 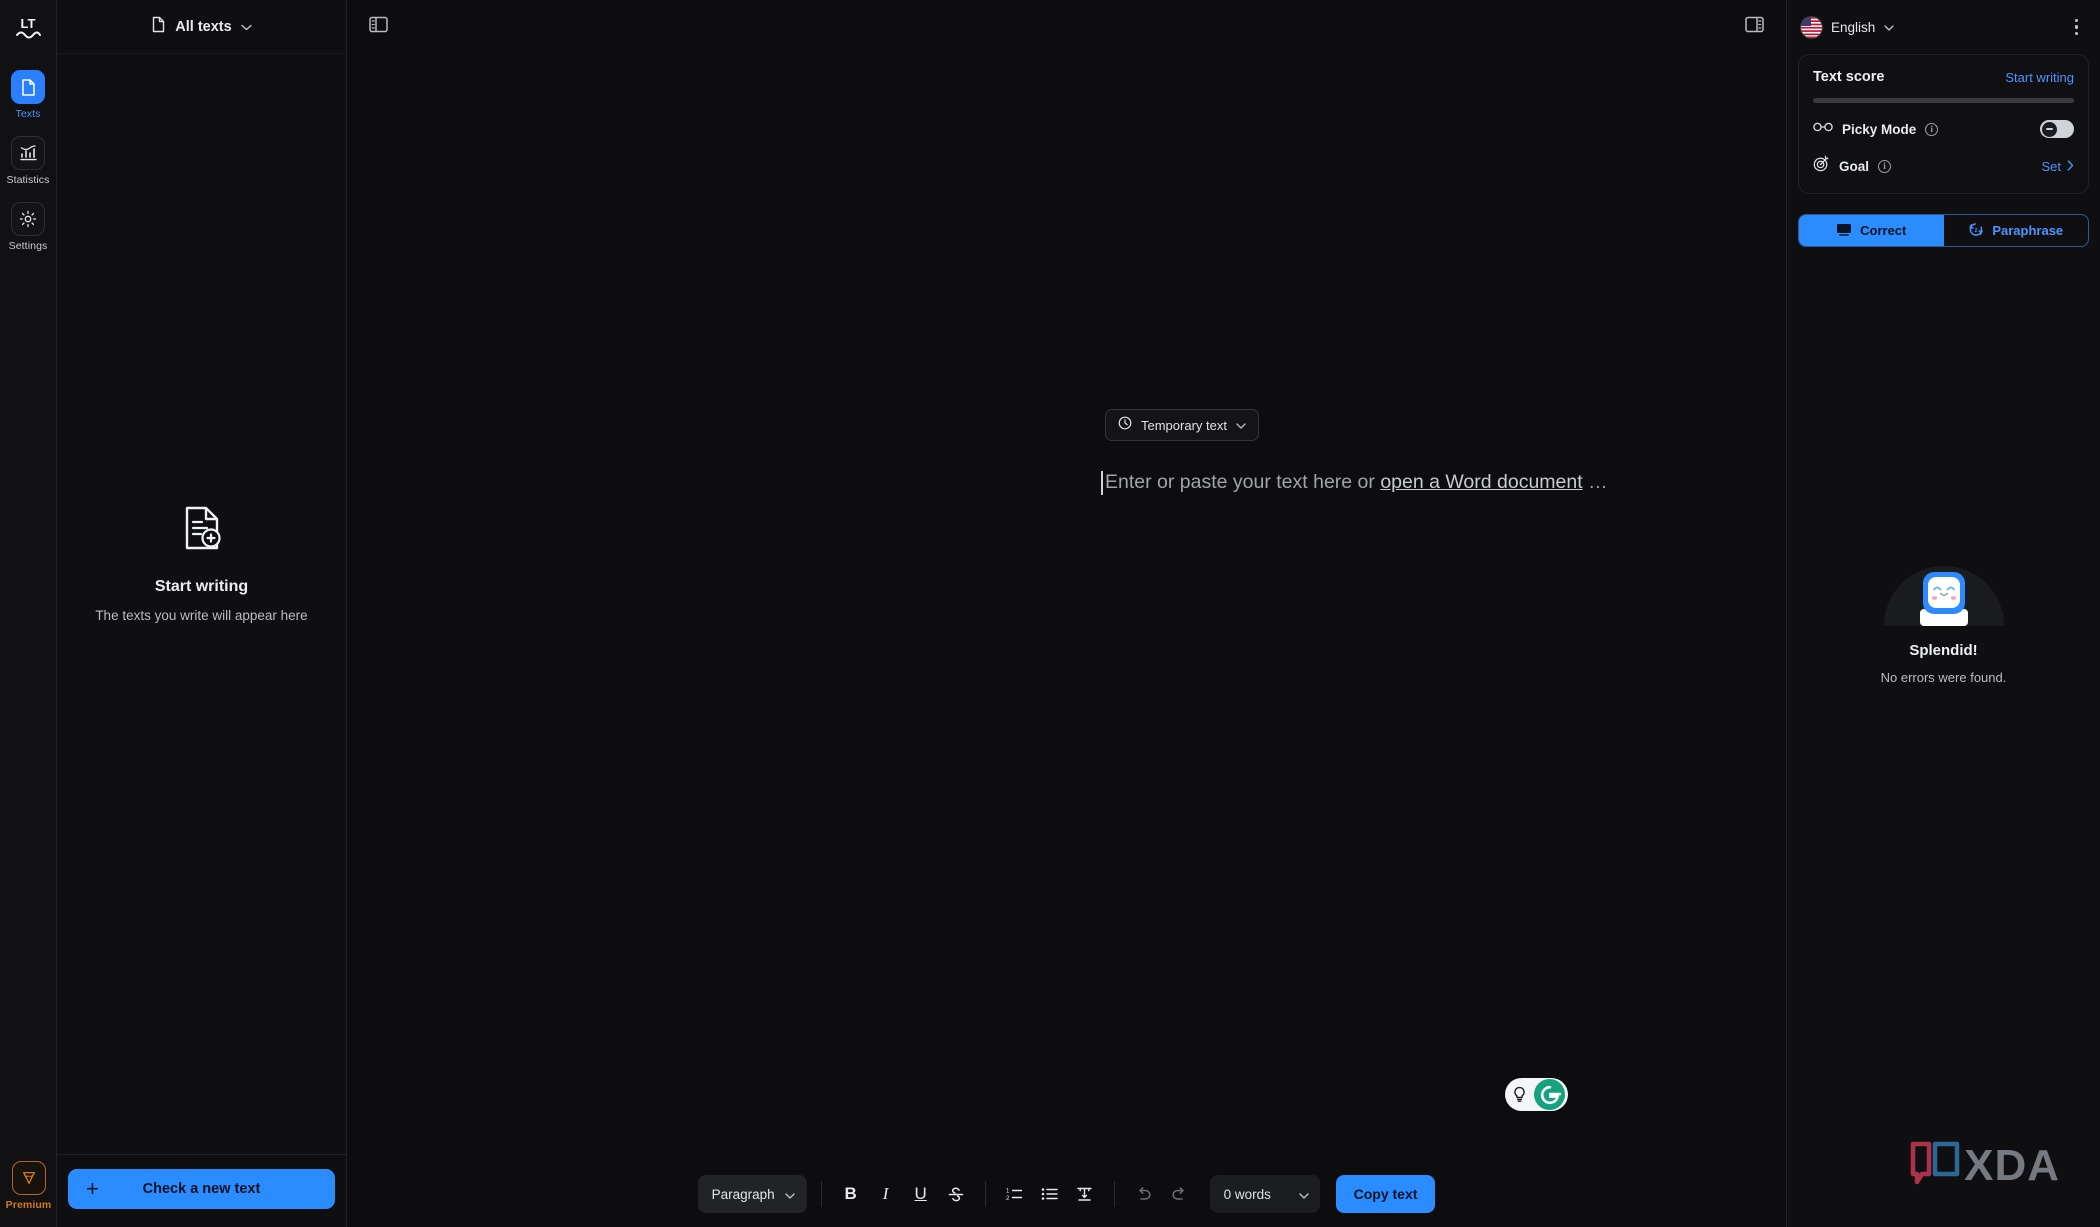 I want to click on tab-correct: Correct, so click(x=1871, y=230).